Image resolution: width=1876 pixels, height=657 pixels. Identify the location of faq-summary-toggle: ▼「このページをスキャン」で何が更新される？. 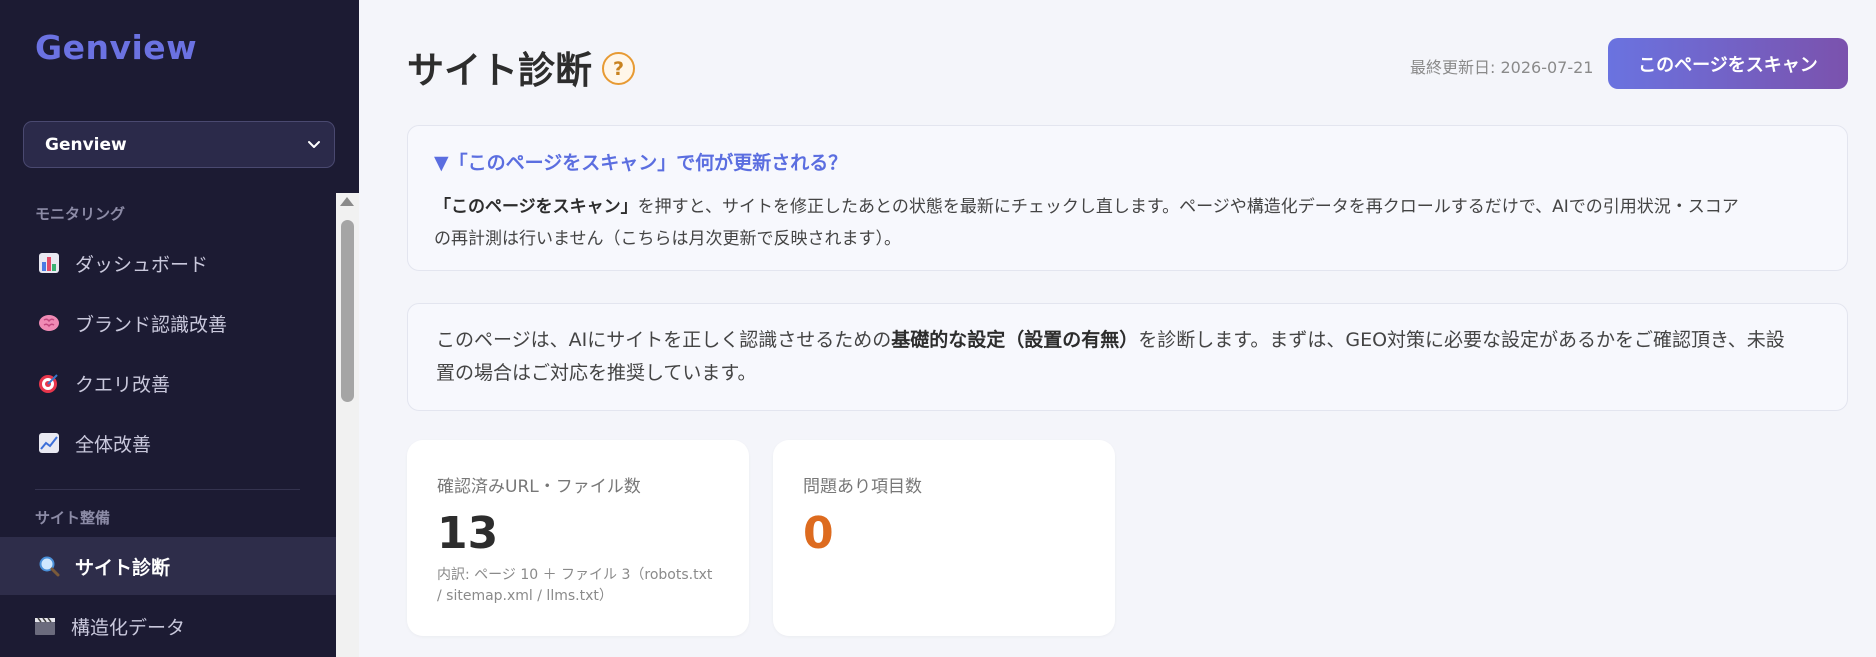
(640, 161).